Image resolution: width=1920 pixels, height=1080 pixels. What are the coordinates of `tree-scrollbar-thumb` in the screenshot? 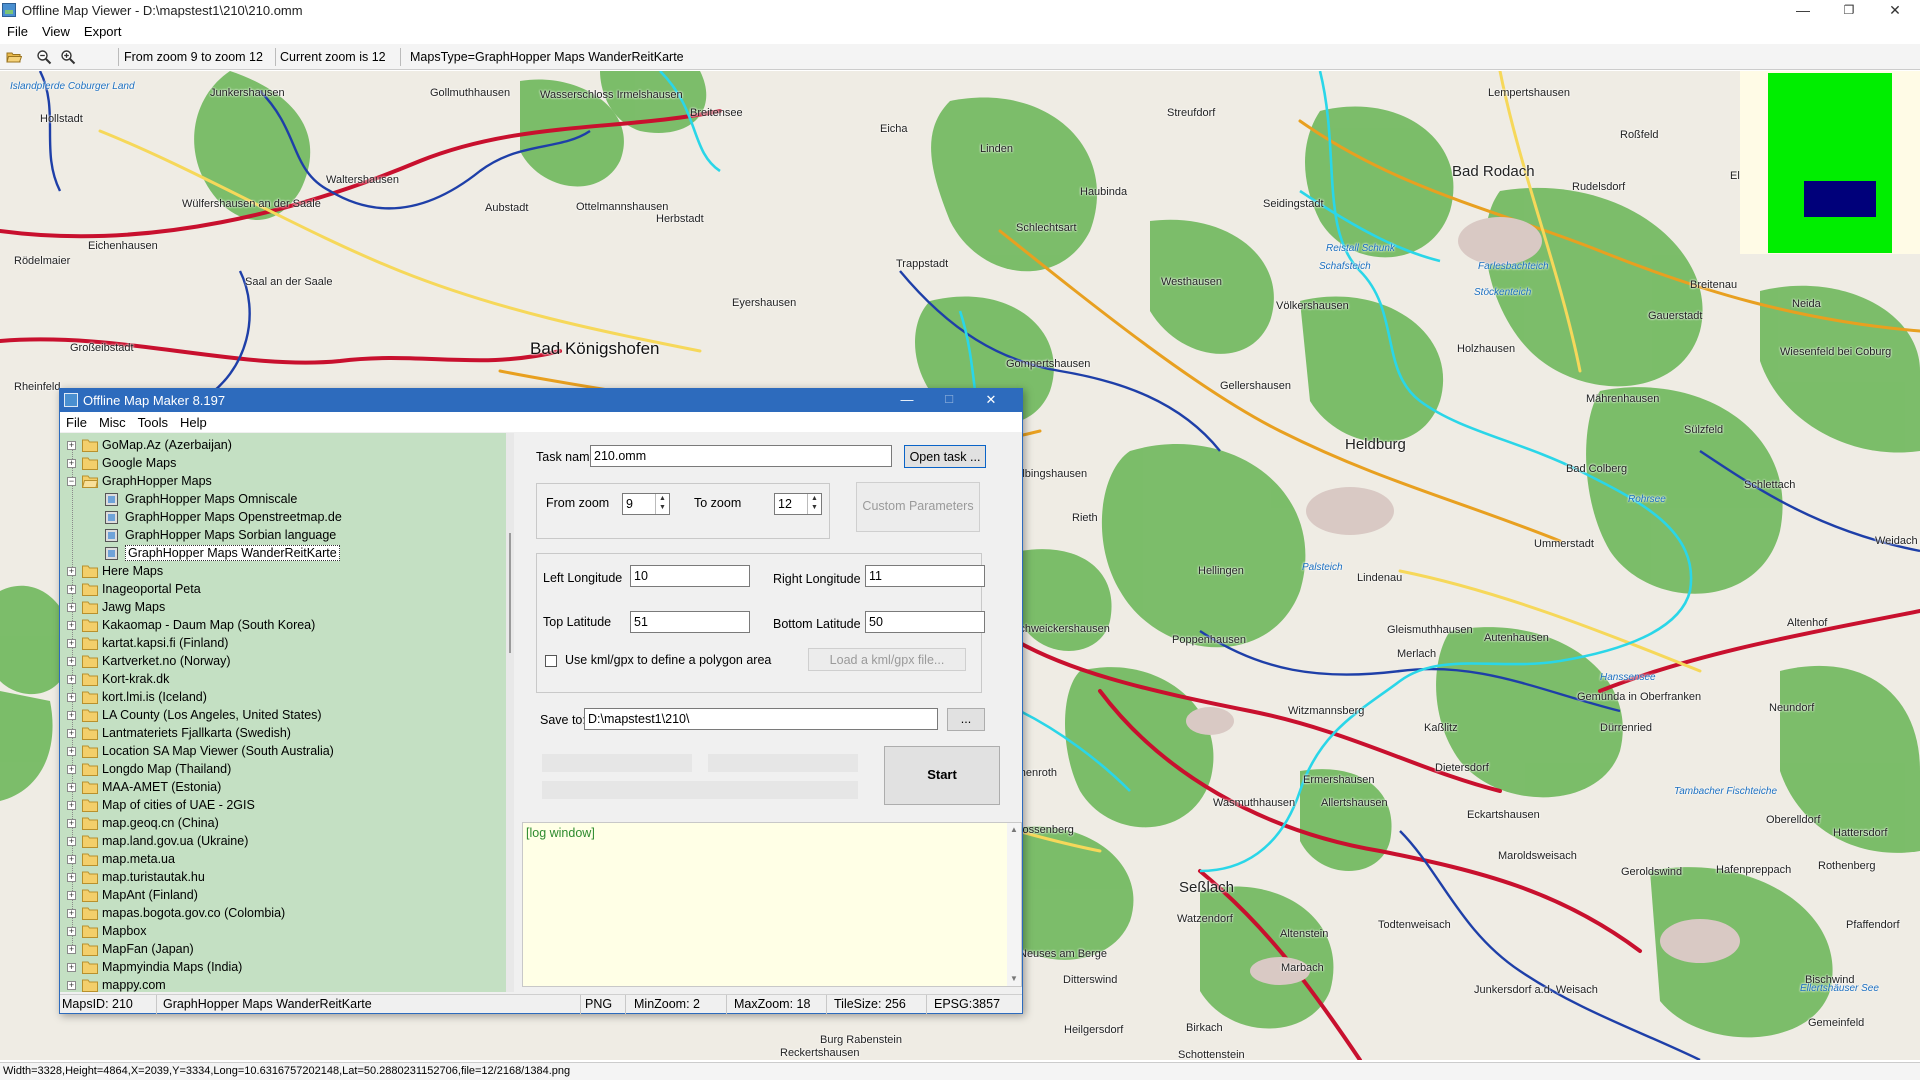 It's located at (510, 593).